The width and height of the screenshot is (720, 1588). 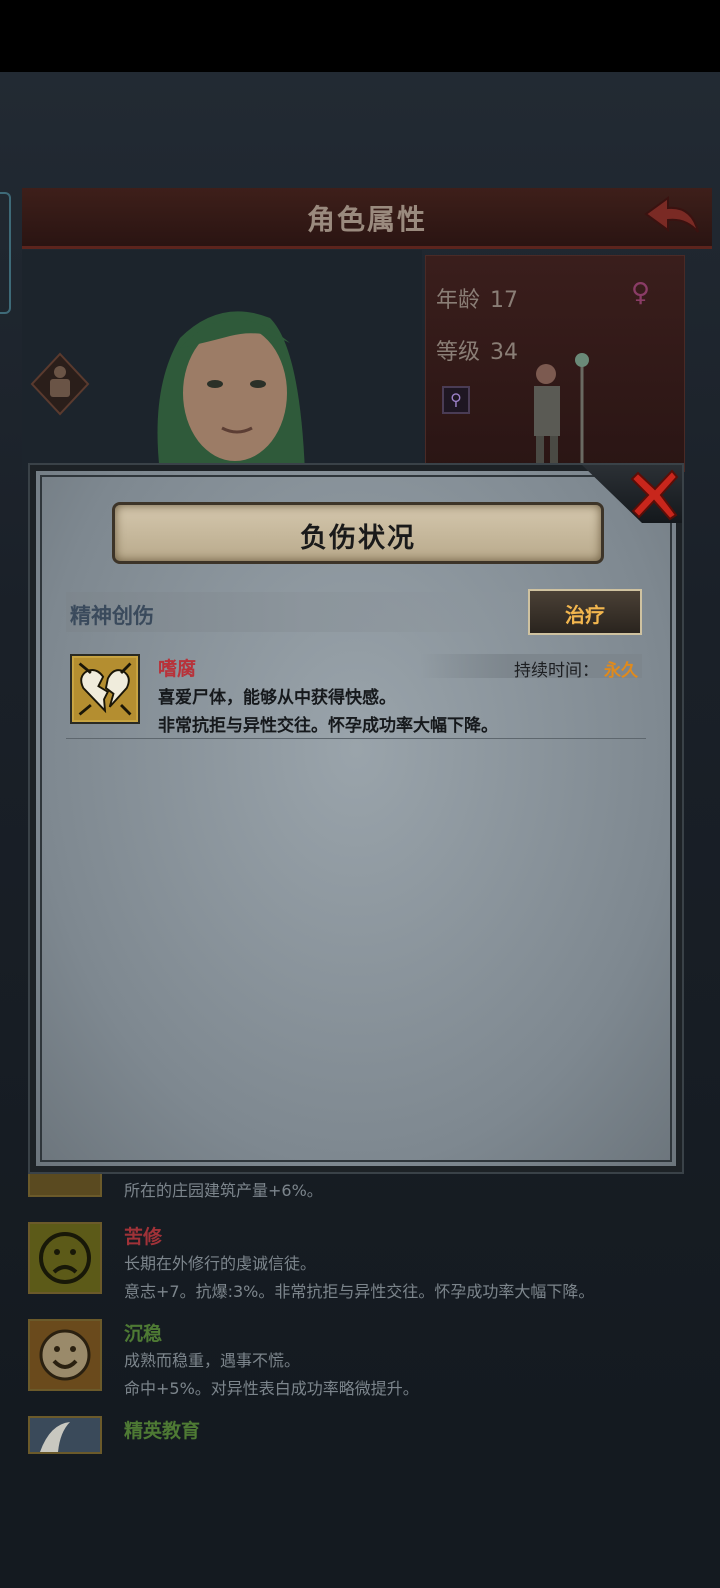 I want to click on side-tab, so click(x=5, y=253).